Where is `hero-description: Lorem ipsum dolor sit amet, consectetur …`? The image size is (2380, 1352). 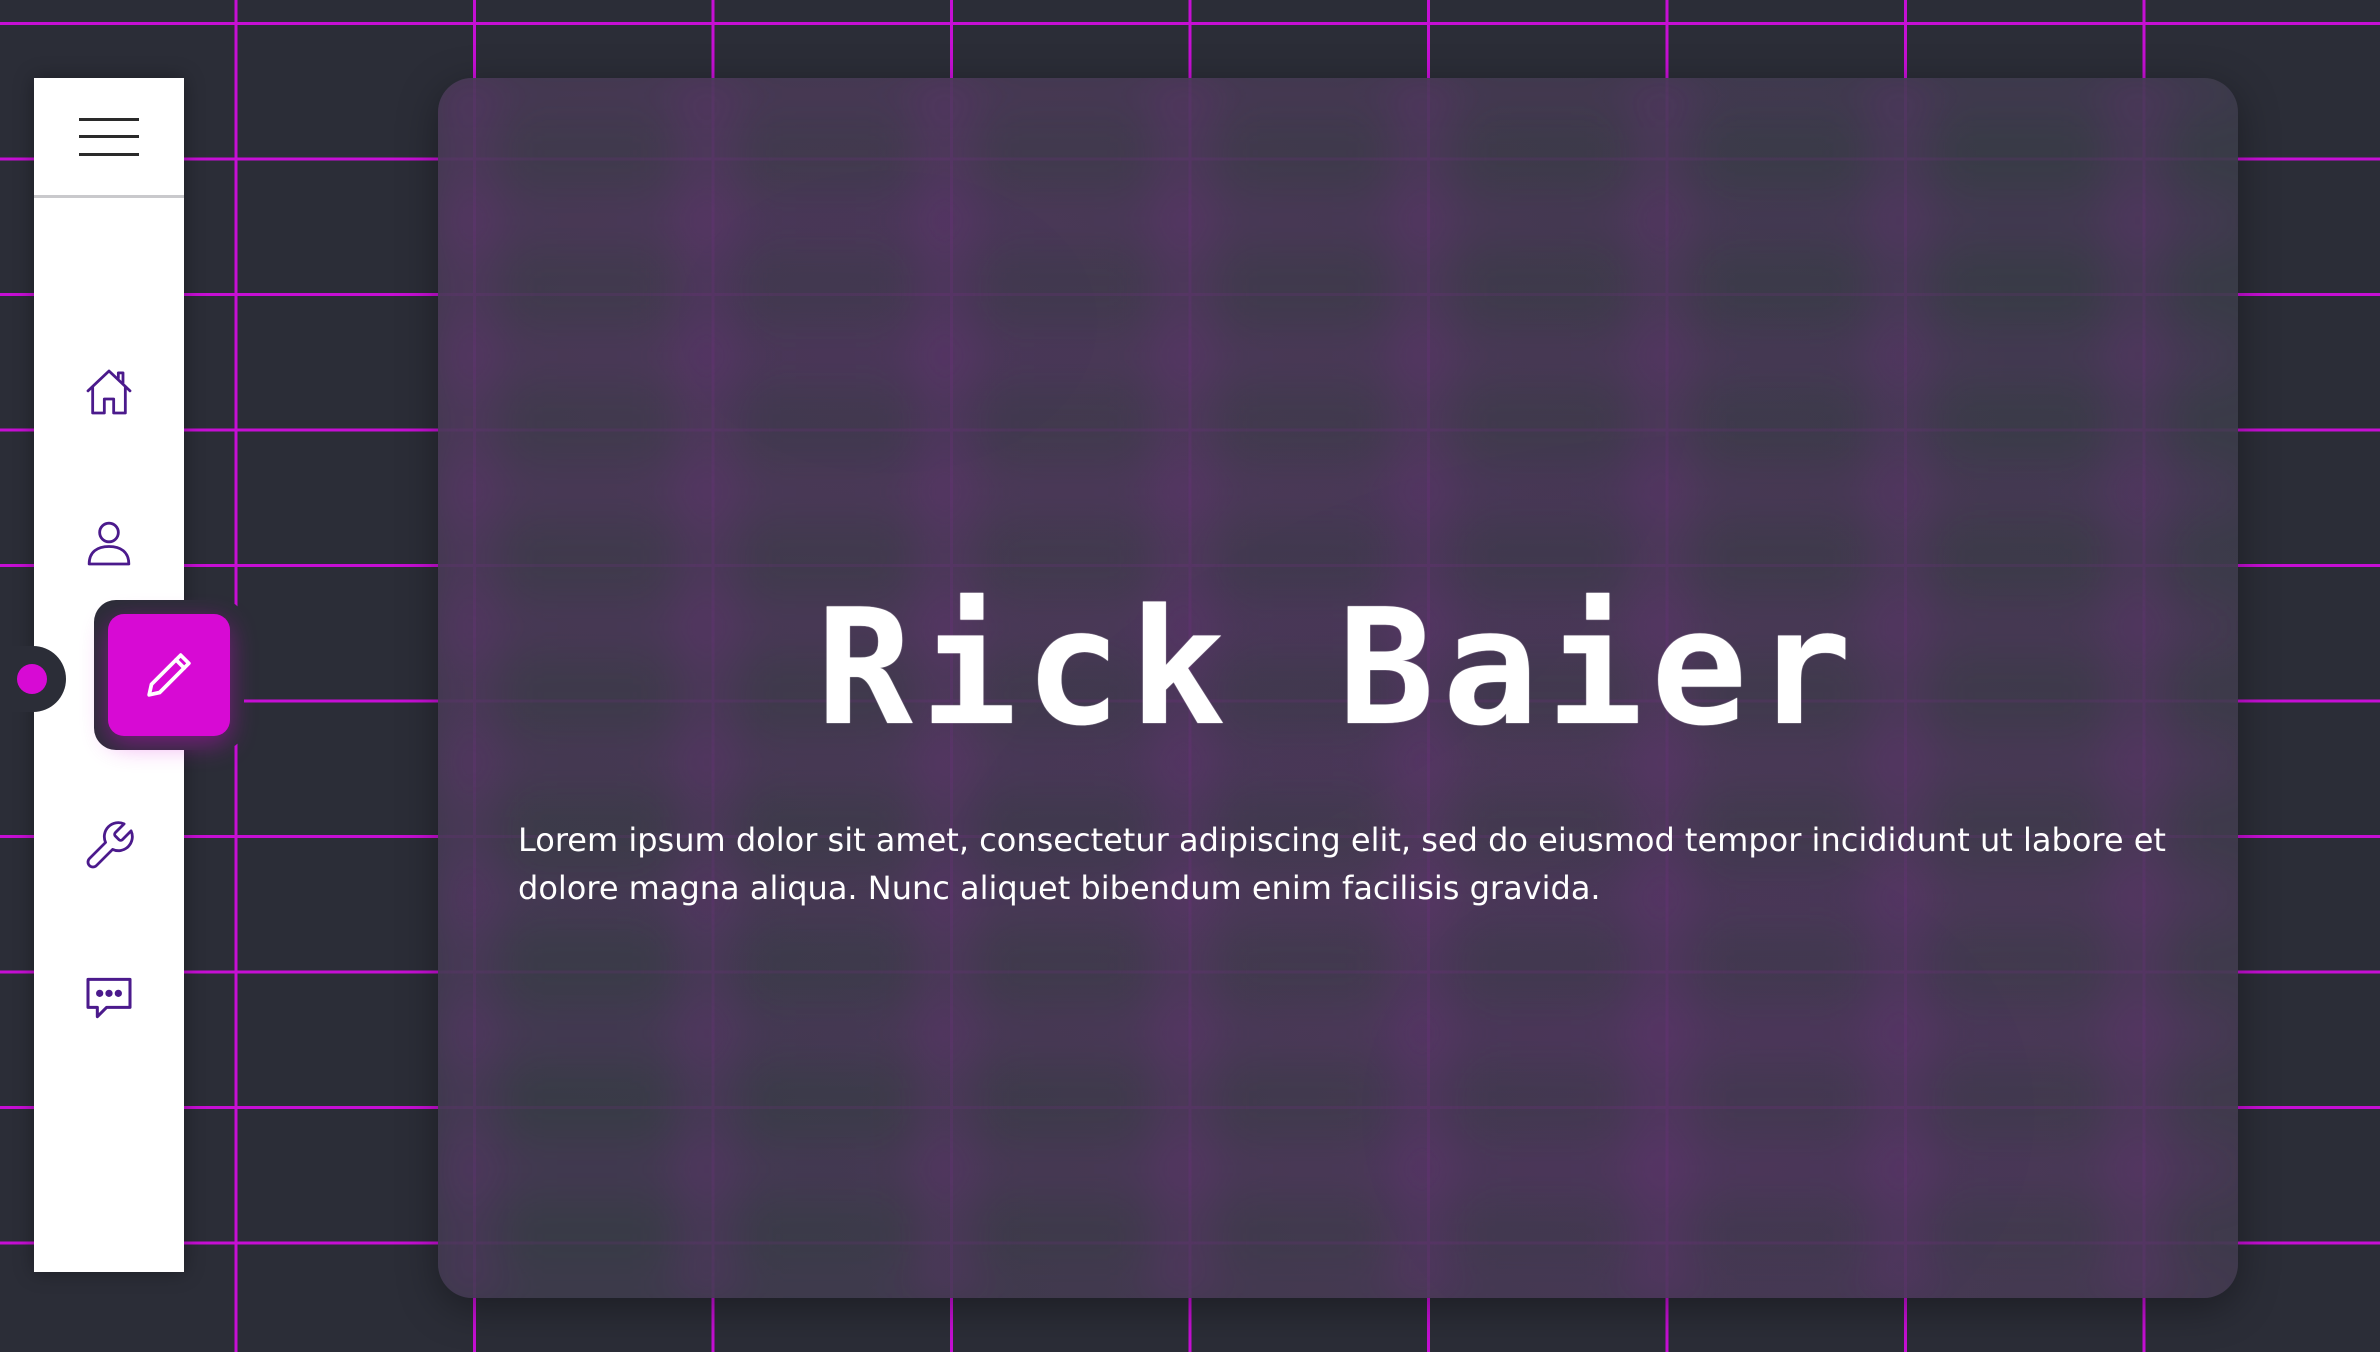
hero-description: Lorem ipsum dolor sit amet, consectetur … is located at coordinates (1342, 864).